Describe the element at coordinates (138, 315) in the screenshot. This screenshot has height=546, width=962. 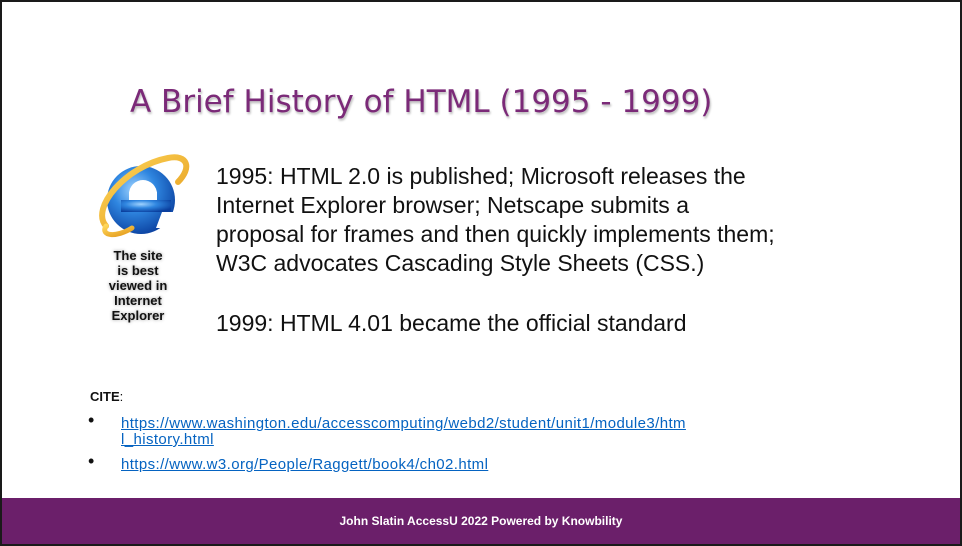
I see `ie-caption-line: Explorer` at that location.